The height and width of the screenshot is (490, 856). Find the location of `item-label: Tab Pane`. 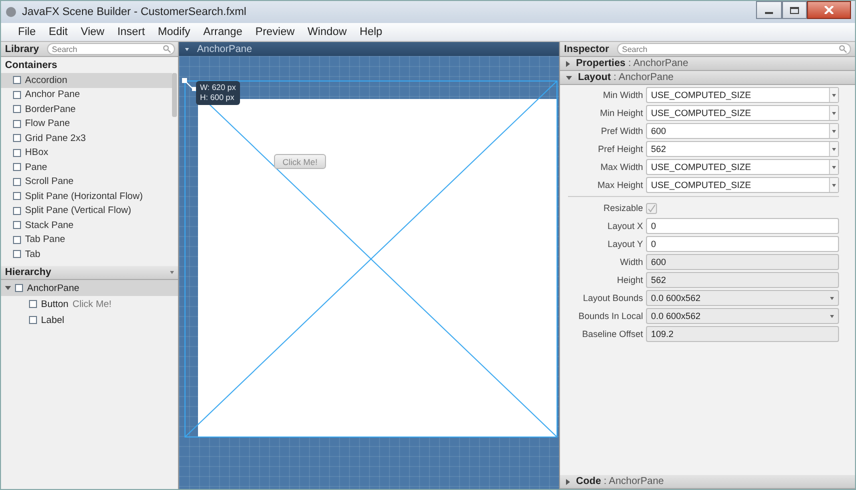

item-label: Tab Pane is located at coordinates (45, 240).